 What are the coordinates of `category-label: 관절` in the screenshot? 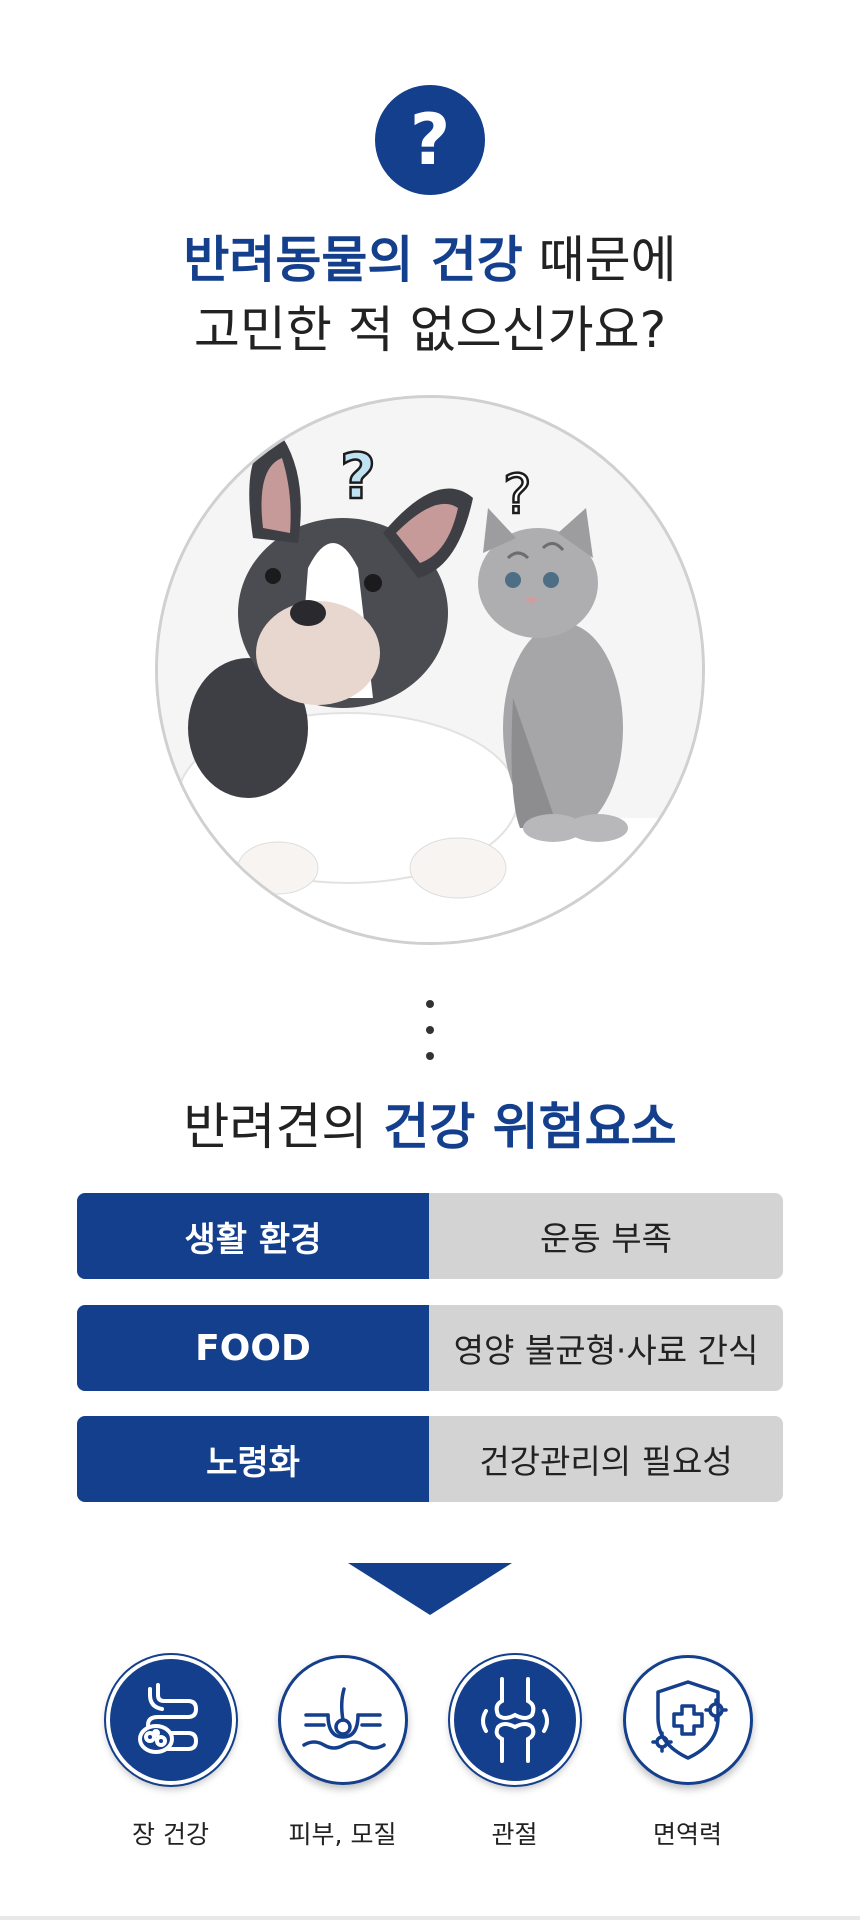 It's located at (514, 1834).